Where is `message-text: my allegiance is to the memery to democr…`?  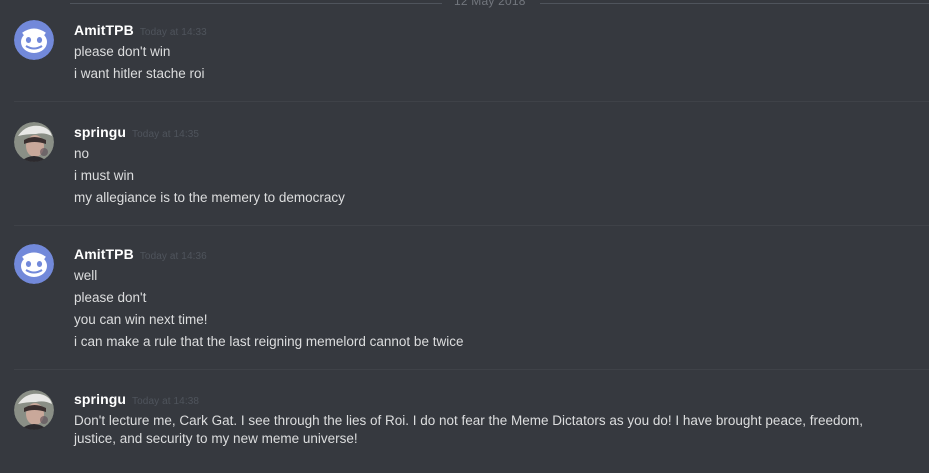 message-text: my allegiance is to the memery to democr… is located at coordinates (209, 197).